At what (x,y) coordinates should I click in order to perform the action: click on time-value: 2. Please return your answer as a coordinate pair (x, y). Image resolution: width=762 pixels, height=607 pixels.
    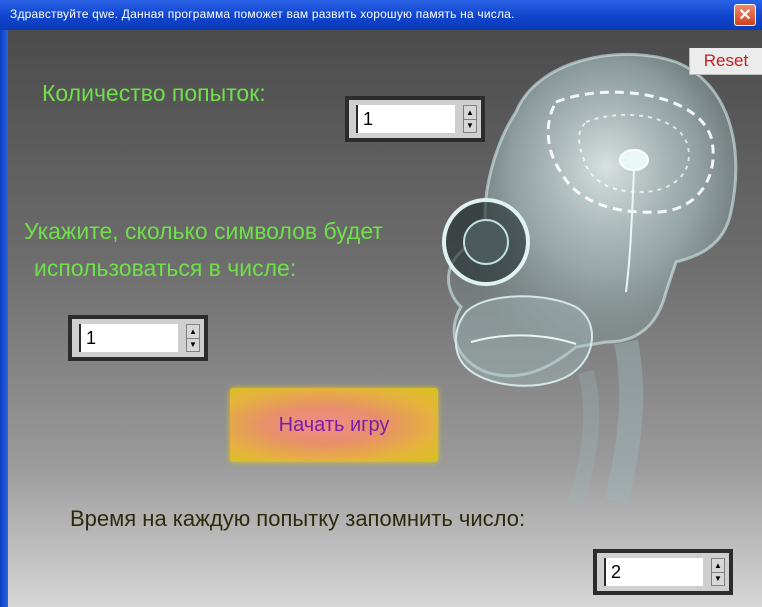
    Looking at the image, I should click on (653, 572).